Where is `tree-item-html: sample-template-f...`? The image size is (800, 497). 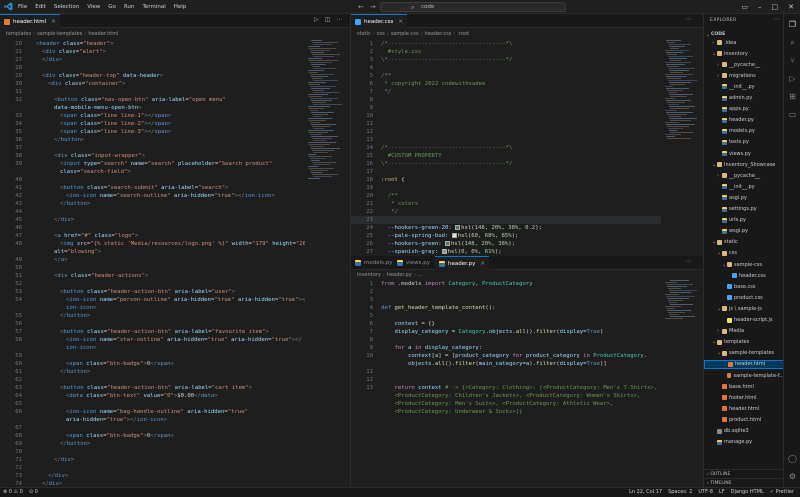 tree-item-html: sample-template-f... is located at coordinates (743, 375).